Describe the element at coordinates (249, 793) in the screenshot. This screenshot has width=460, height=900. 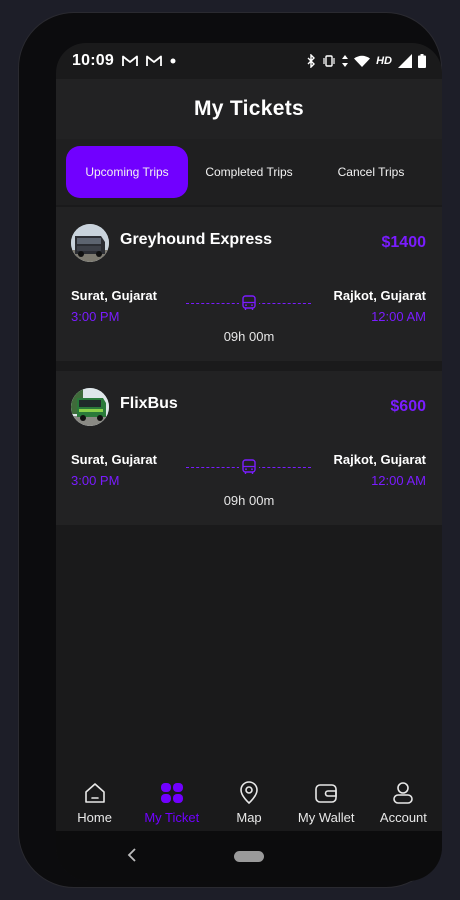
I see `map-pin-icon` at that location.